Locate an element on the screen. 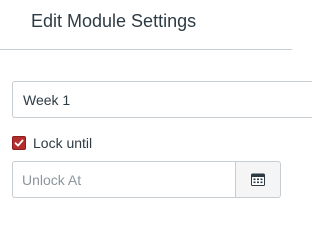 The height and width of the screenshot is (240, 320). checkmark-icon is located at coordinates (19, 143).